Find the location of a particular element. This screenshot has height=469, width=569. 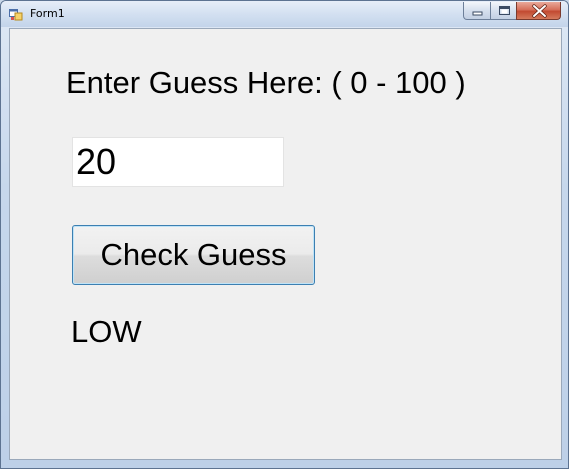

minimize-button is located at coordinates (477, 11).